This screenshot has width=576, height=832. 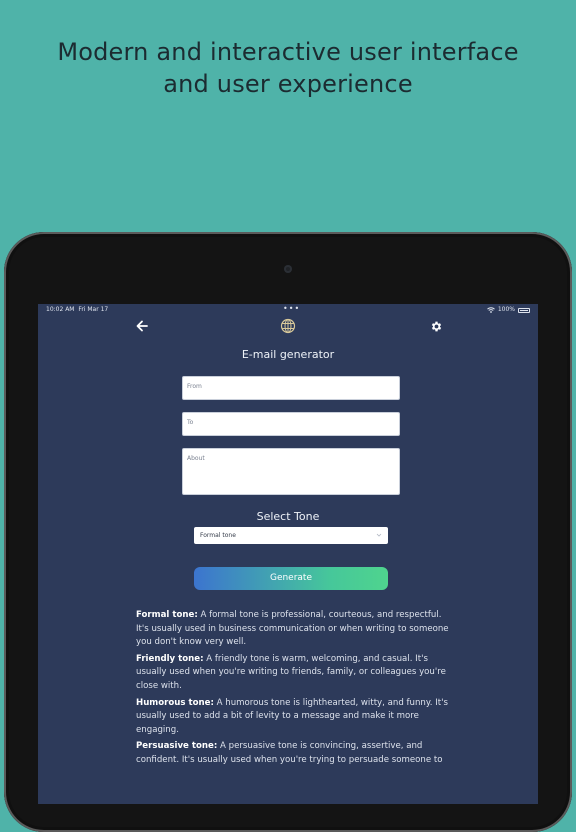 What do you see at coordinates (77, 310) in the screenshot?
I see `status-time: 10:02 AM Fri Mar 17` at bounding box center [77, 310].